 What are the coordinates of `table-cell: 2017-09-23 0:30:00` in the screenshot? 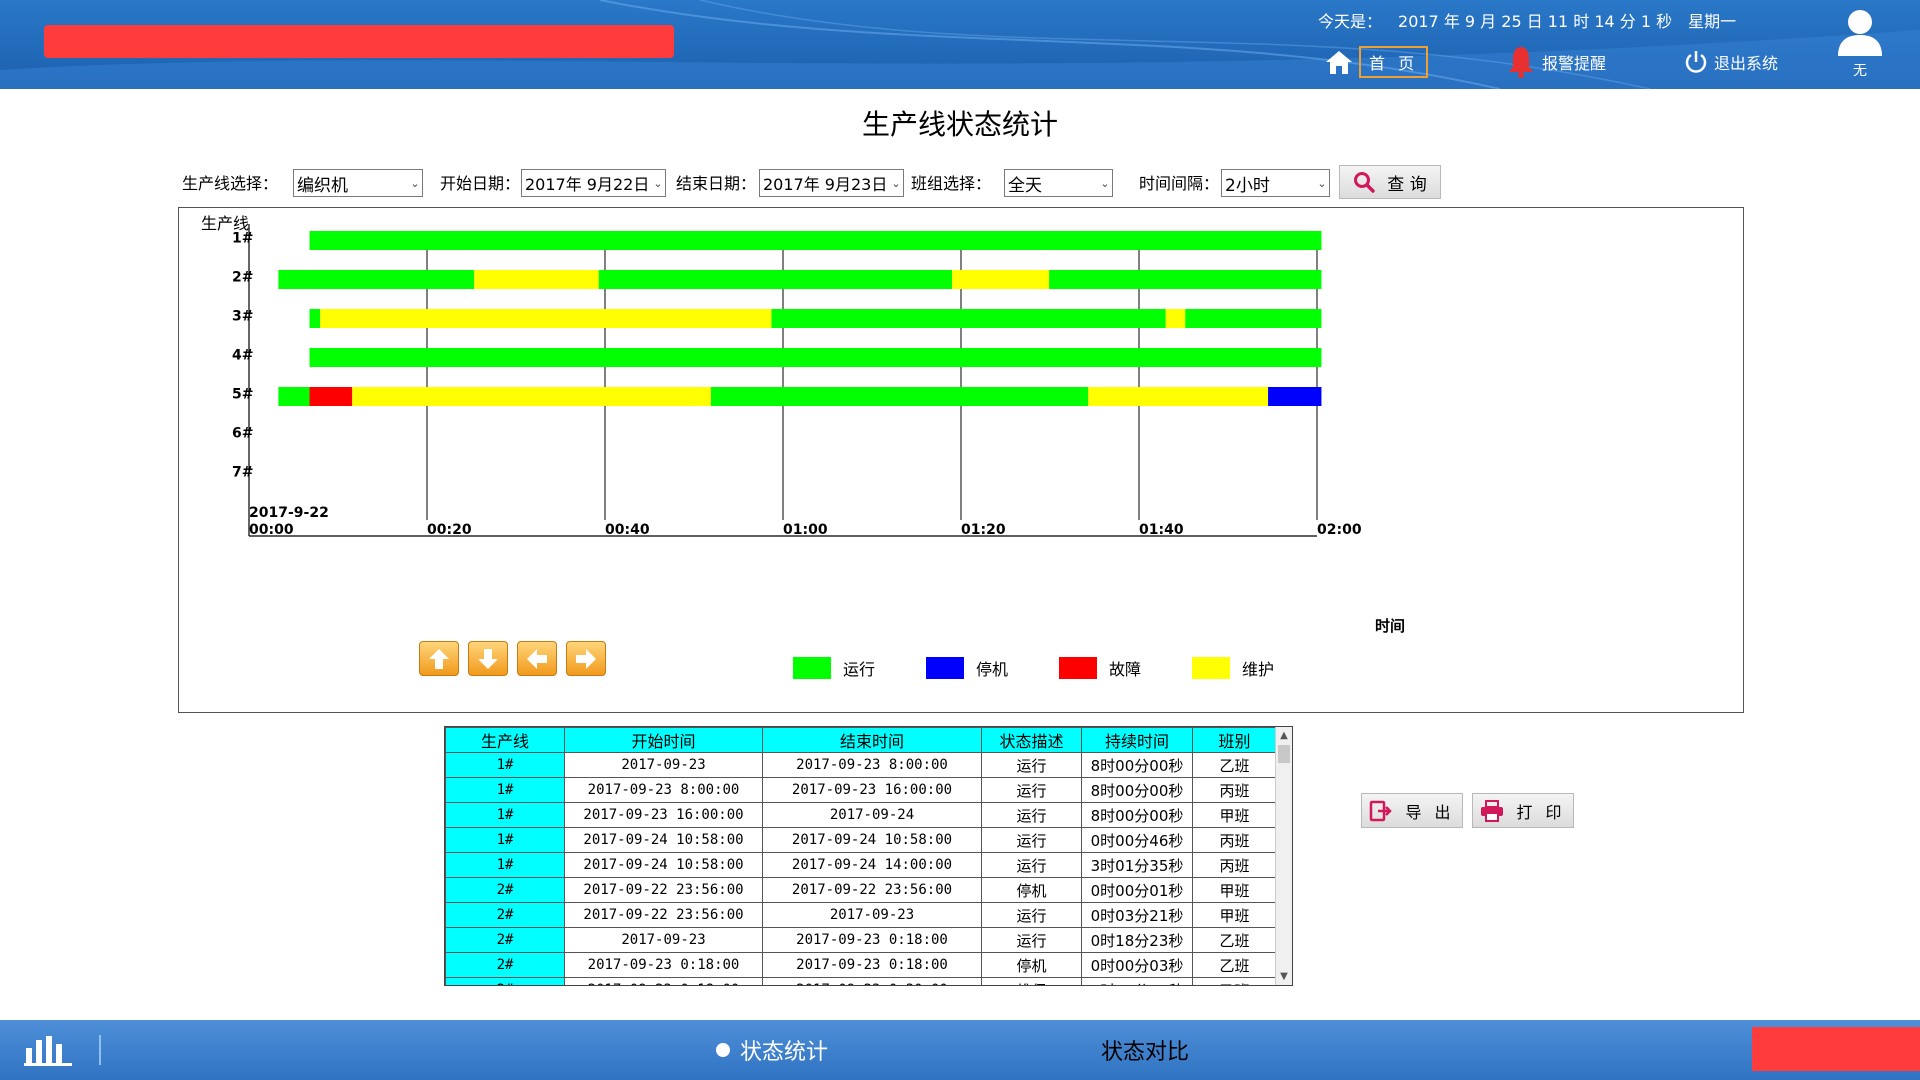 It's located at (872, 981).